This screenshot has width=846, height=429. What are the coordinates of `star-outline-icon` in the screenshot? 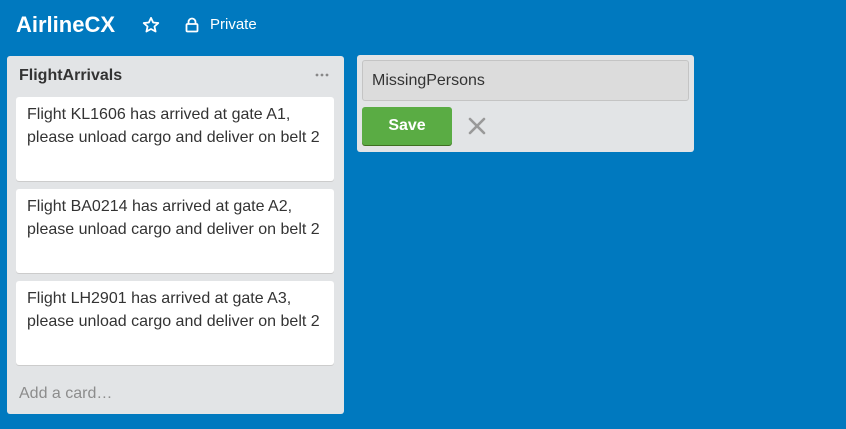 It's located at (151, 24).